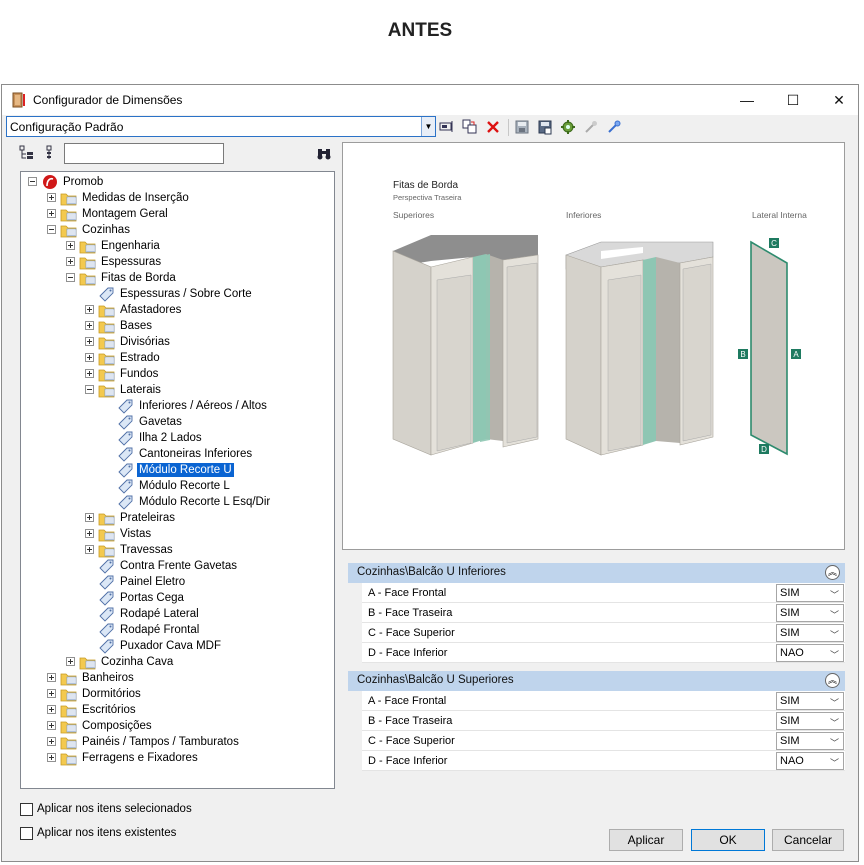 The image size is (864, 865). What do you see at coordinates (107, 833) in the screenshot?
I see `apply-existing-label: Aplicar nos itens existentes` at bounding box center [107, 833].